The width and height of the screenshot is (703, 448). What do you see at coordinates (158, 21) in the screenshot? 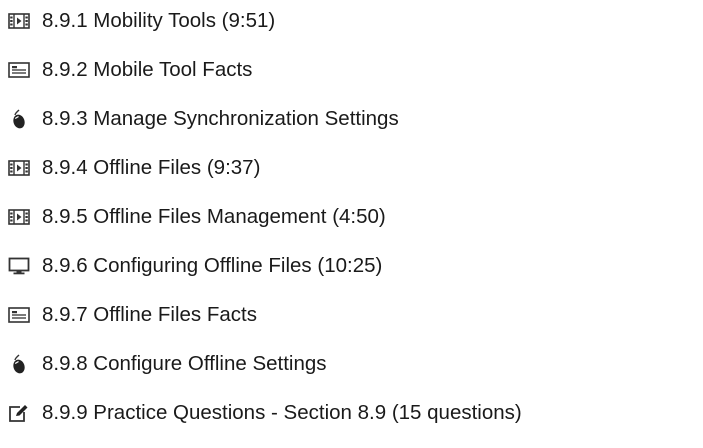
I see `item-label: 8.9.1 Mobility Tools (9:51)` at bounding box center [158, 21].